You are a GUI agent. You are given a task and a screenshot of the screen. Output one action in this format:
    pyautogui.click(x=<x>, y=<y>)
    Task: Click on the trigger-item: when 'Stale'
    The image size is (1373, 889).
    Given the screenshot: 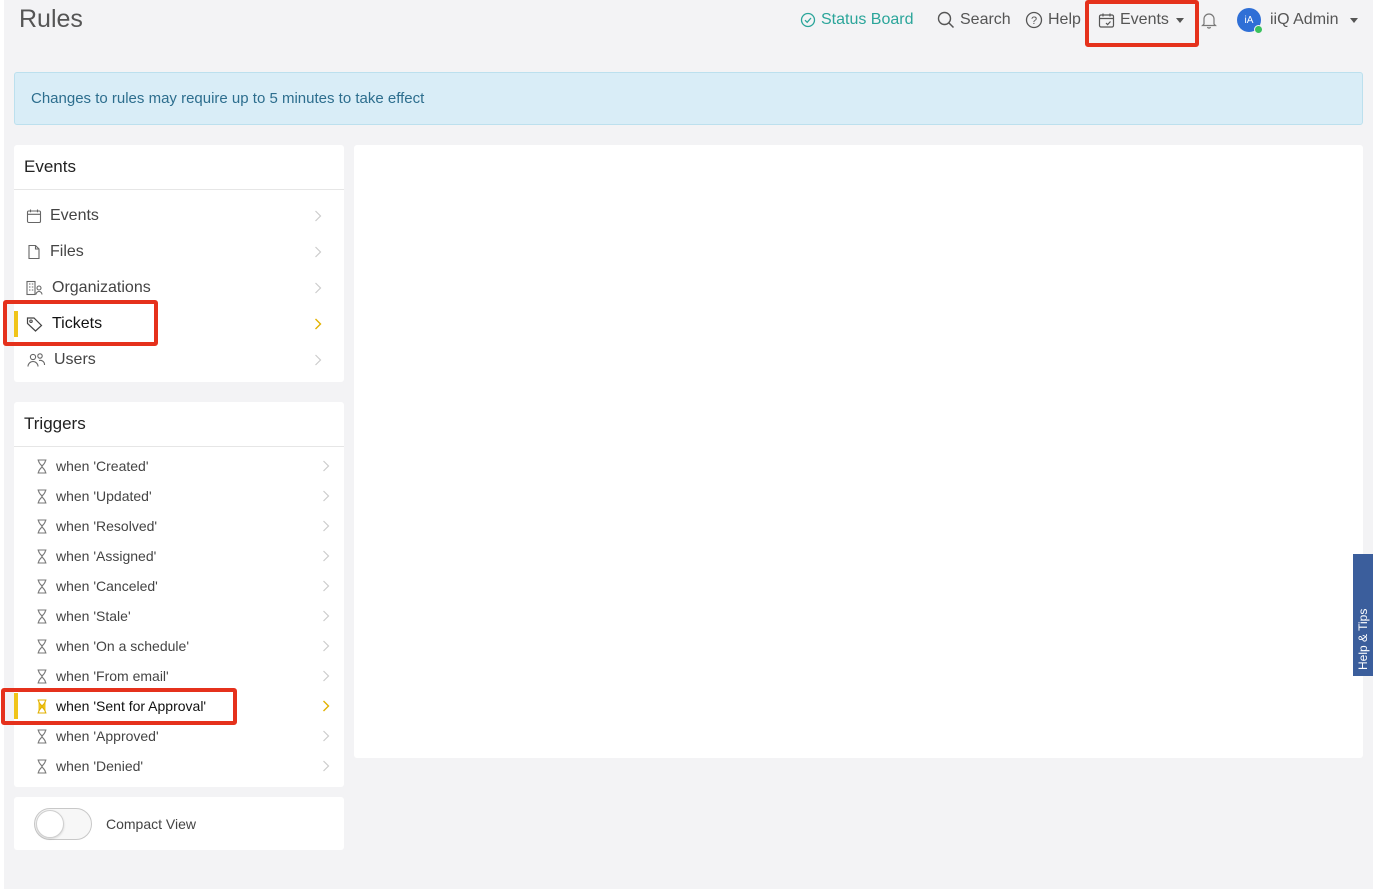 What is the action you would take?
    pyautogui.click(x=179, y=616)
    